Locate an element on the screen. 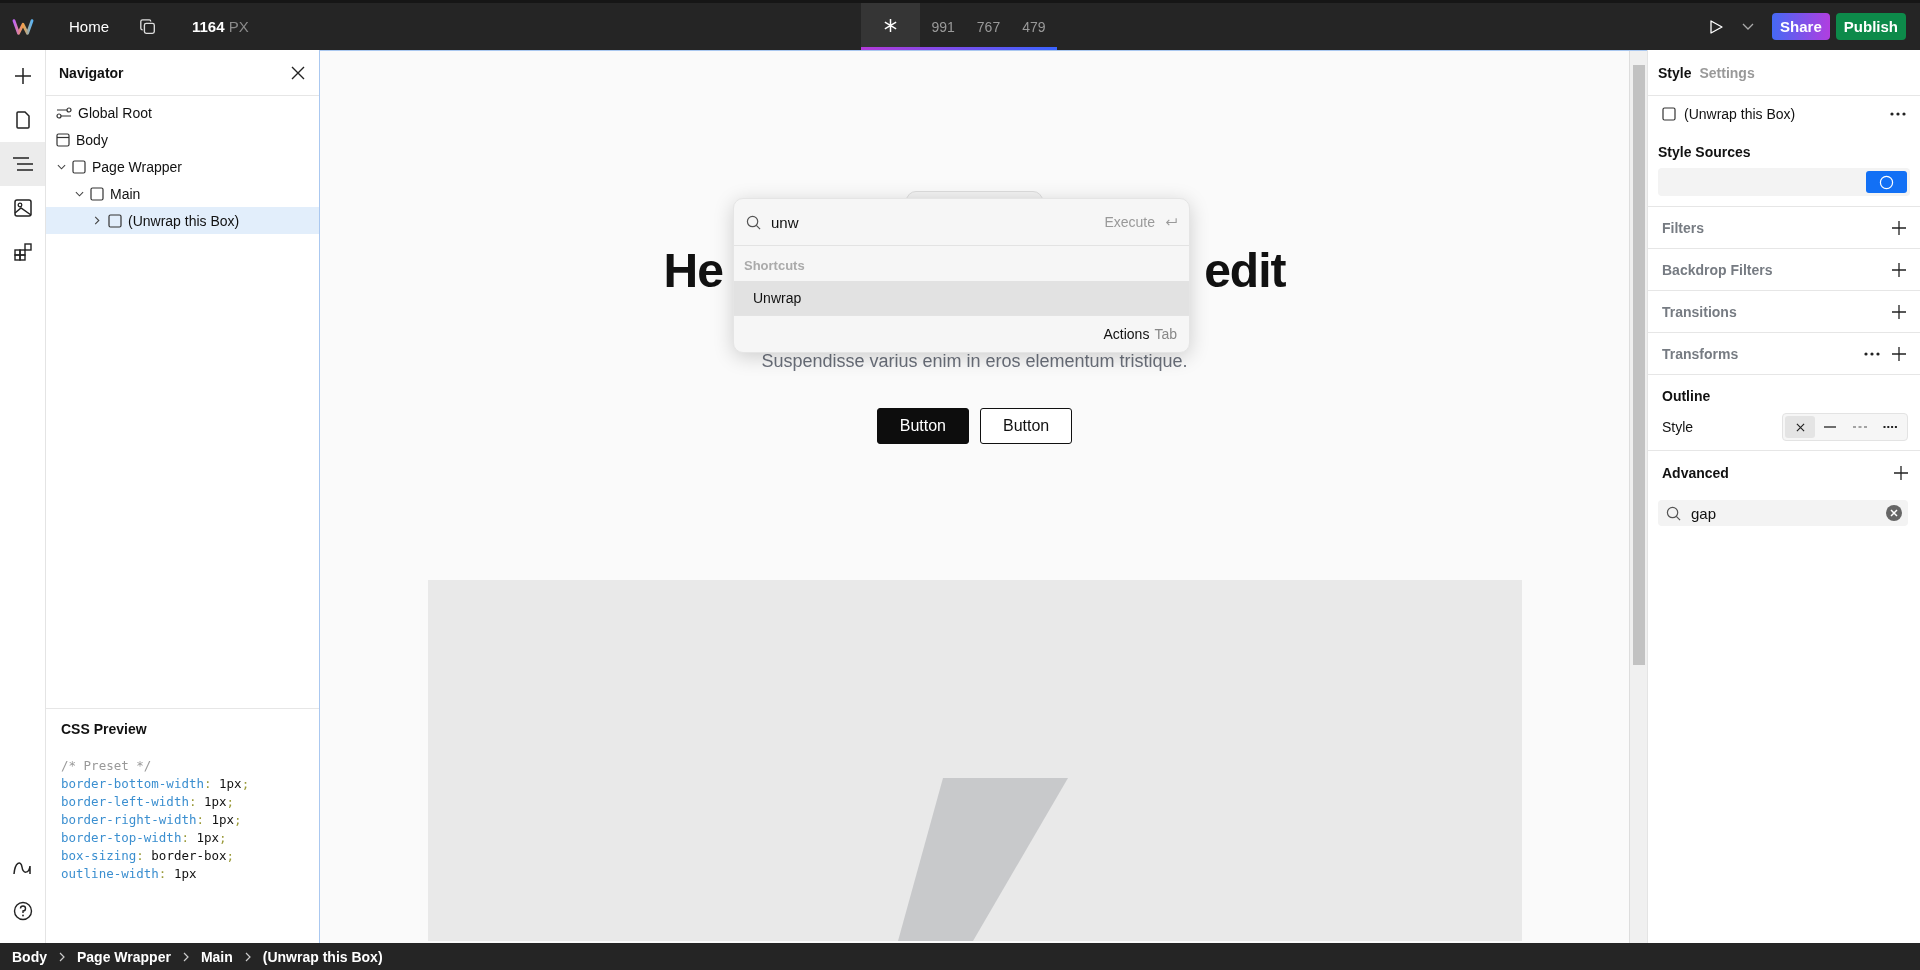 This screenshot has height=970, width=1920. section-title: Filters is located at coordinates (1771, 227).